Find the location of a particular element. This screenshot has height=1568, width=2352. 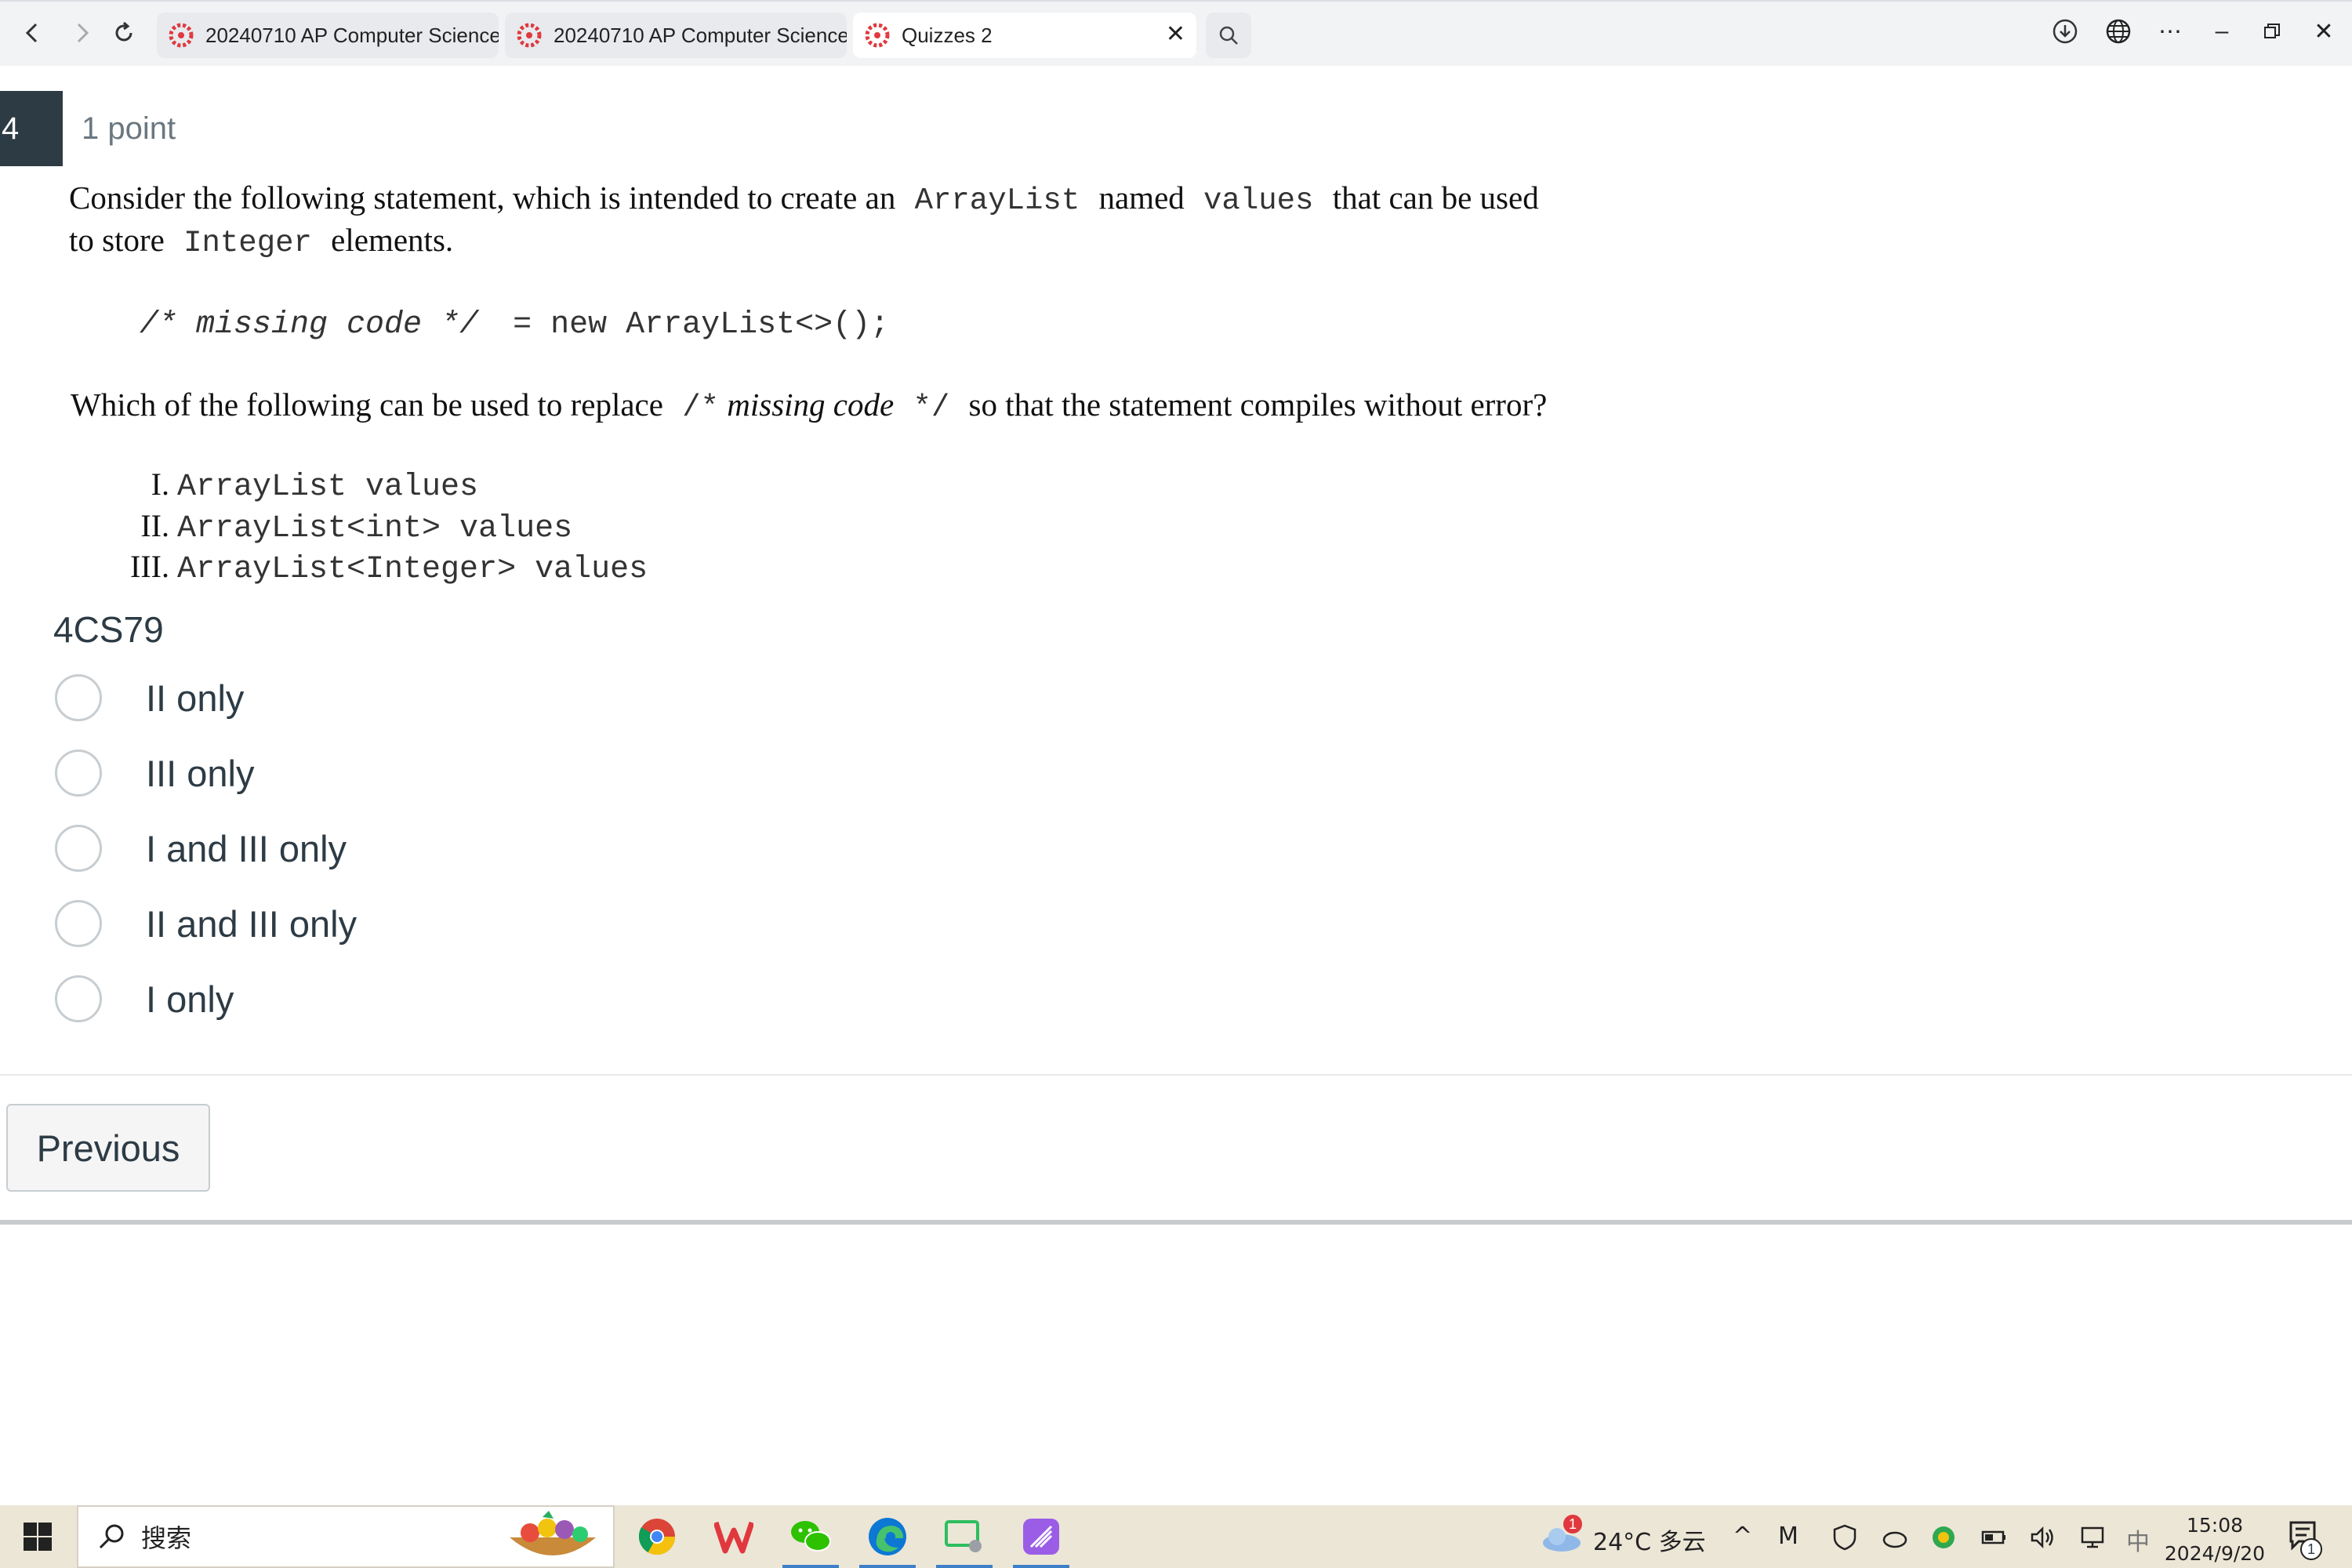

stem-text: named is located at coordinates (1141, 198).